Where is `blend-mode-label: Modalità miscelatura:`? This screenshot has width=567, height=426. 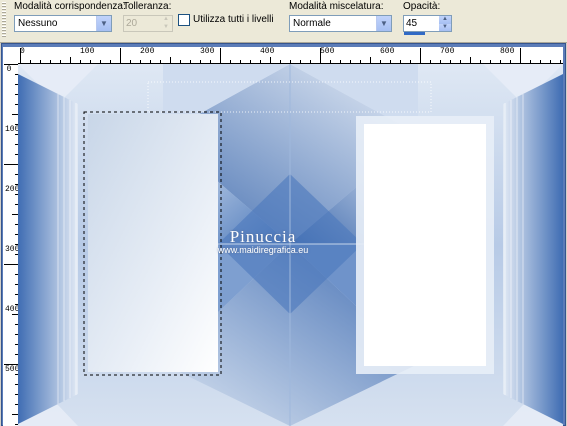
blend-mode-label: Modalità miscelatura: is located at coordinates (336, 6).